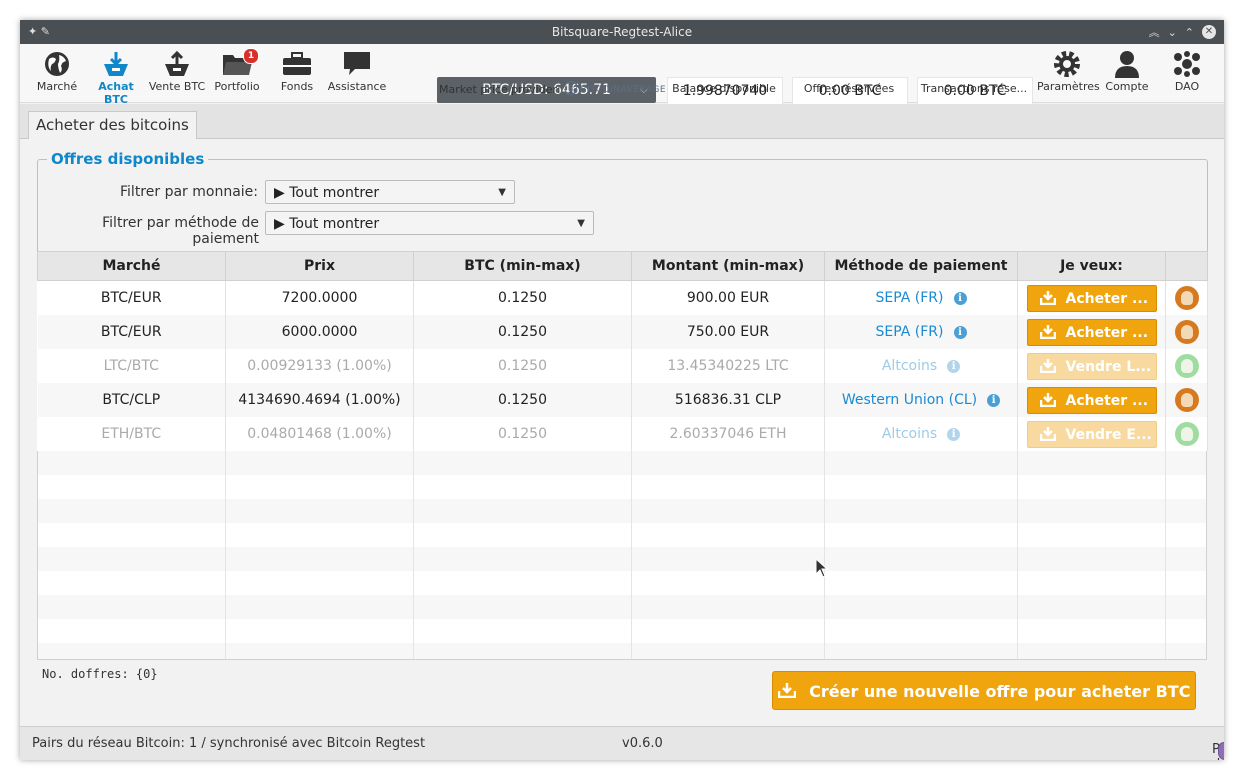 This screenshot has height=780, width=1244. I want to click on tab-acheter-des-bitcoins: Acheter des bitcoins, so click(112, 125).